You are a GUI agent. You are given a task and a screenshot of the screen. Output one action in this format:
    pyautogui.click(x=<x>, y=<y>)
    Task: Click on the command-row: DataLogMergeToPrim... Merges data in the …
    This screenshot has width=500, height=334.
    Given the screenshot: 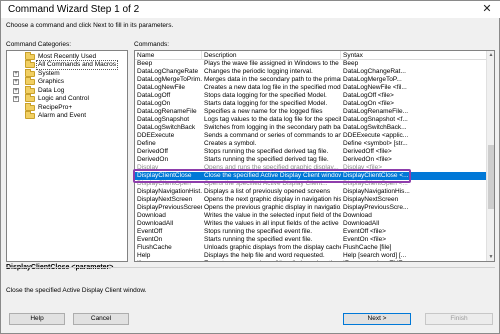 What is the action you would take?
    pyautogui.click(x=311, y=80)
    